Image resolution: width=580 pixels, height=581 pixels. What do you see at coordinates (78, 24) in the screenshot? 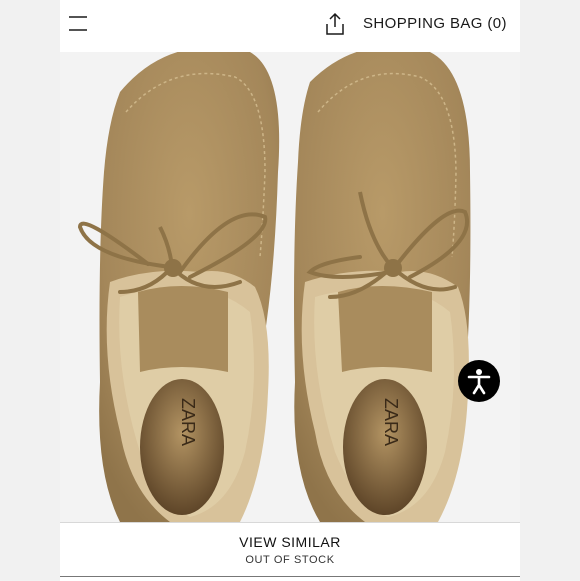
I see `hamburger-menu-icon` at bounding box center [78, 24].